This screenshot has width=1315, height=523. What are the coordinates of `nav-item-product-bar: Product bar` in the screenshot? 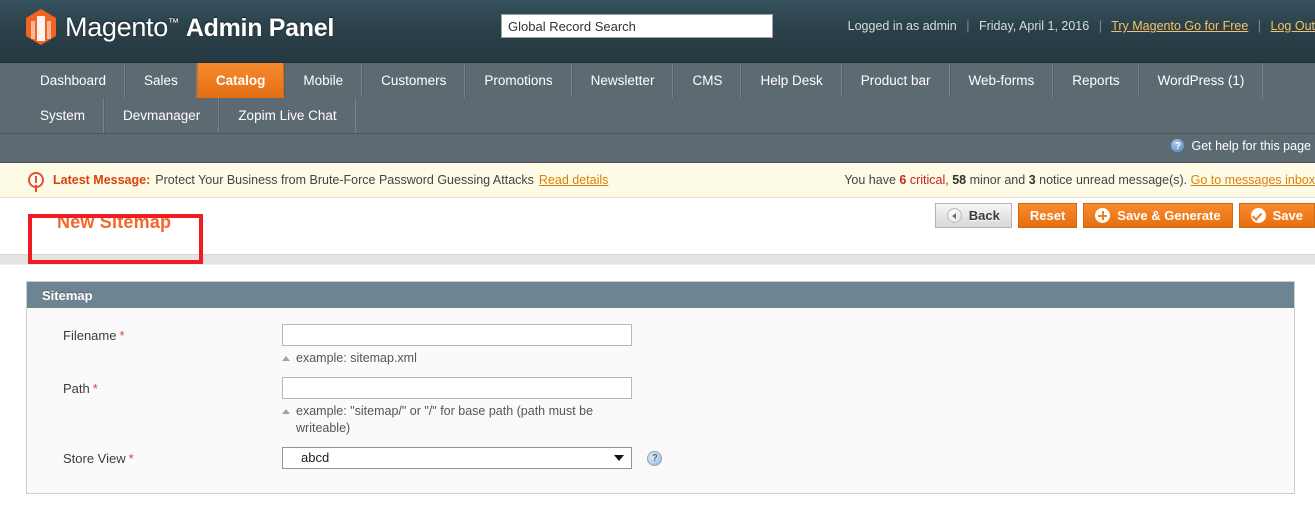 It's located at (895, 80).